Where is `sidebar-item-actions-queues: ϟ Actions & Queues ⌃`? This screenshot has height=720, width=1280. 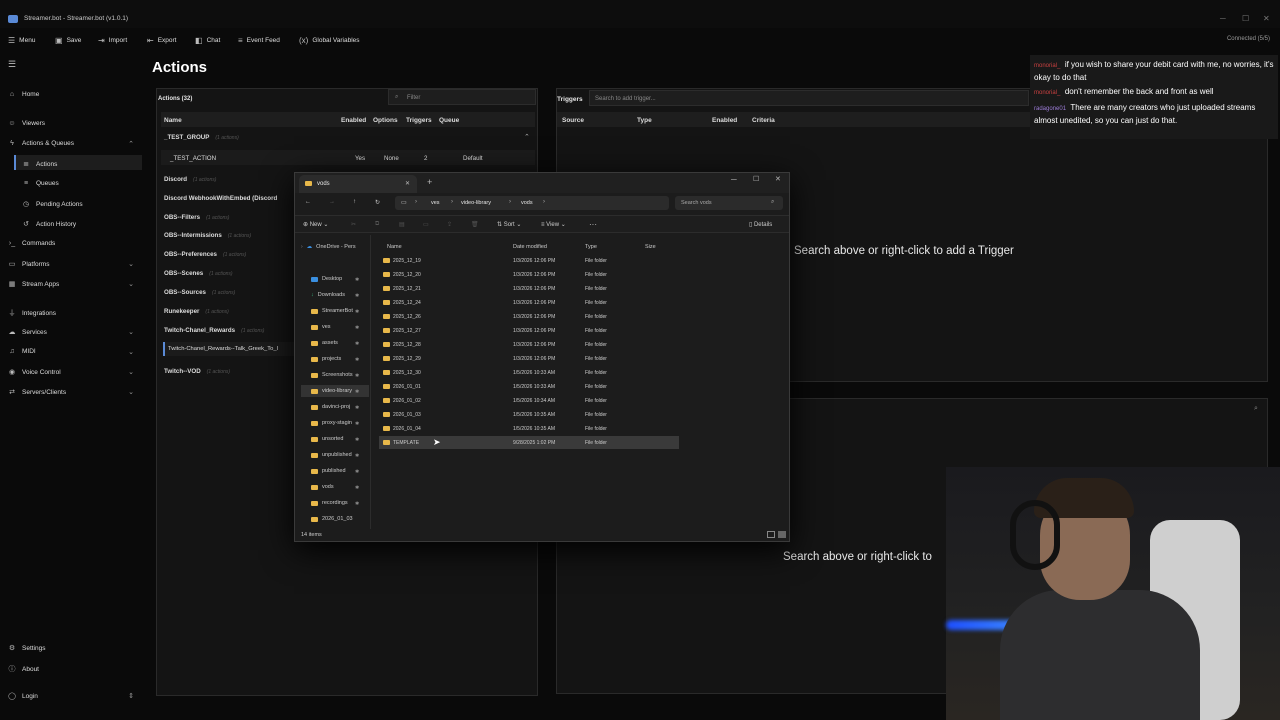
sidebar-item-actions-queues: ϟ Actions & Queues ⌃ is located at coordinates (71, 144).